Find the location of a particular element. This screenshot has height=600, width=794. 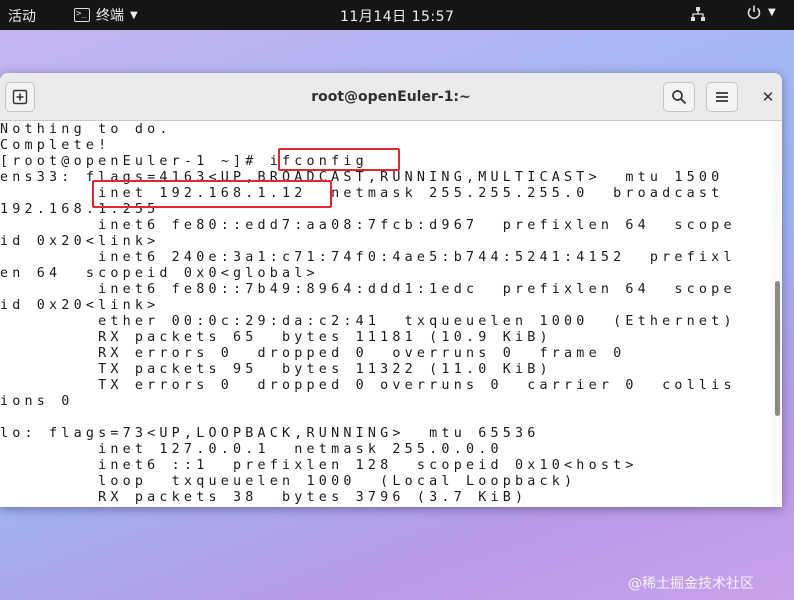

terminal-line: ions 0 is located at coordinates (37, 401).